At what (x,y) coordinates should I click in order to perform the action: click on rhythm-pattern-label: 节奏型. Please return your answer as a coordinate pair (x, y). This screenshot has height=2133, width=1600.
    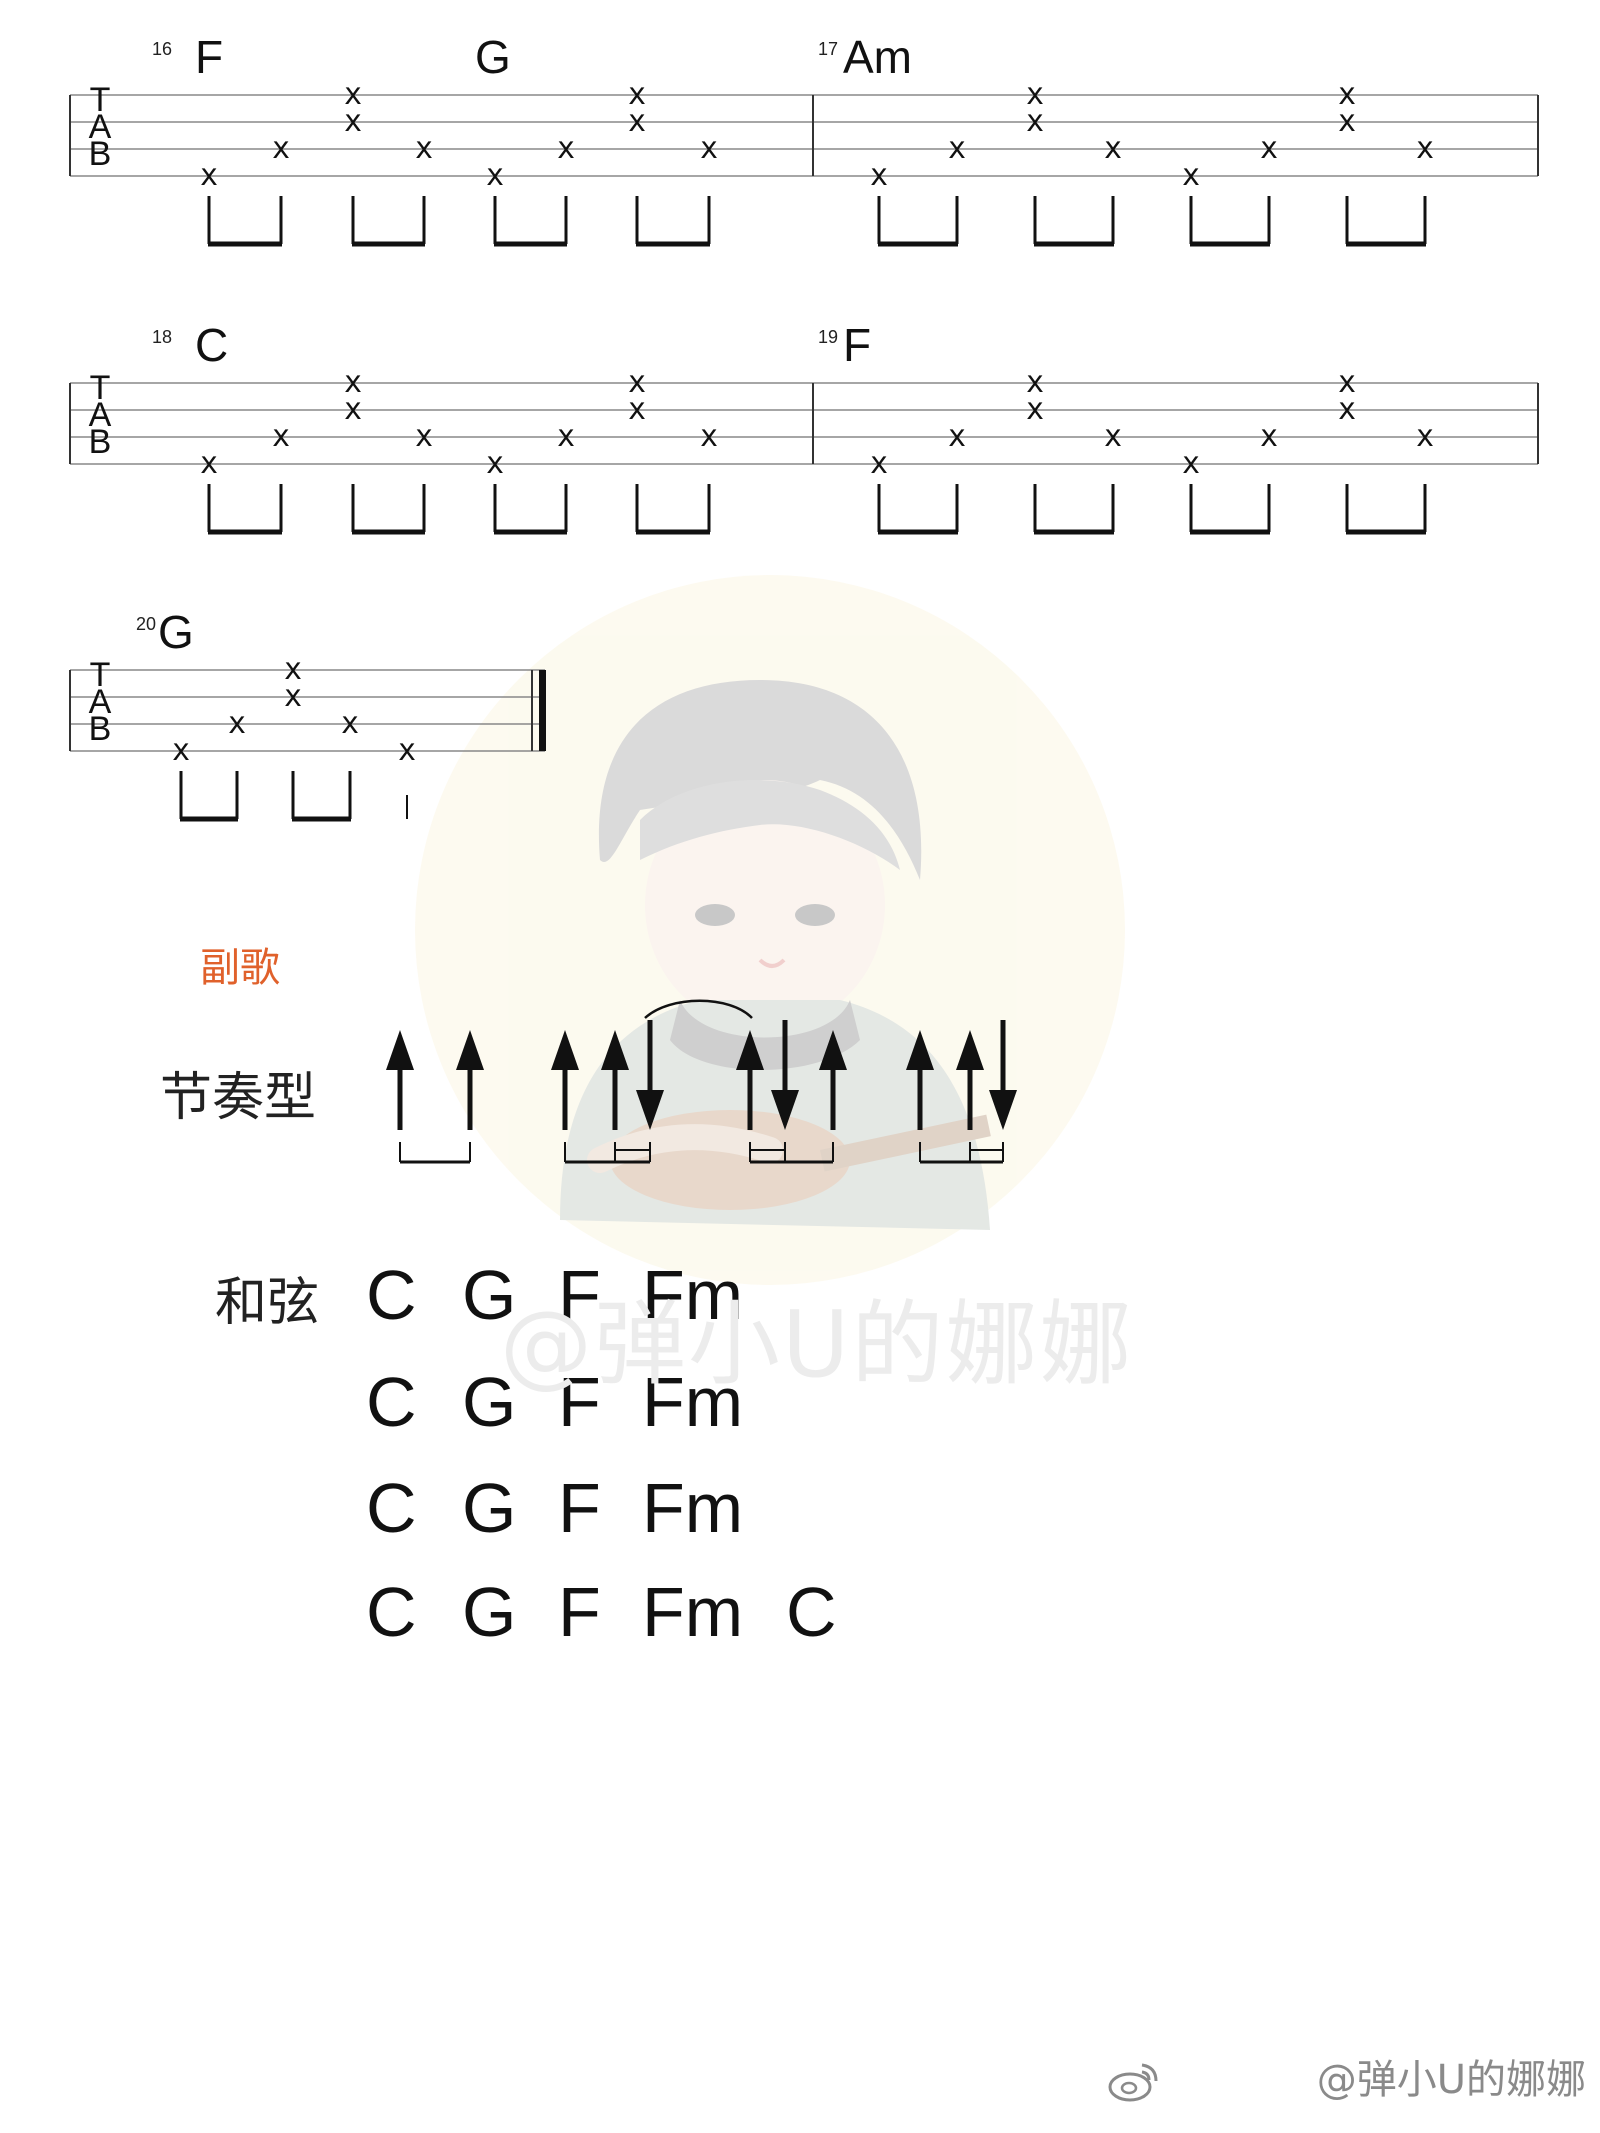
    Looking at the image, I should click on (238, 1098).